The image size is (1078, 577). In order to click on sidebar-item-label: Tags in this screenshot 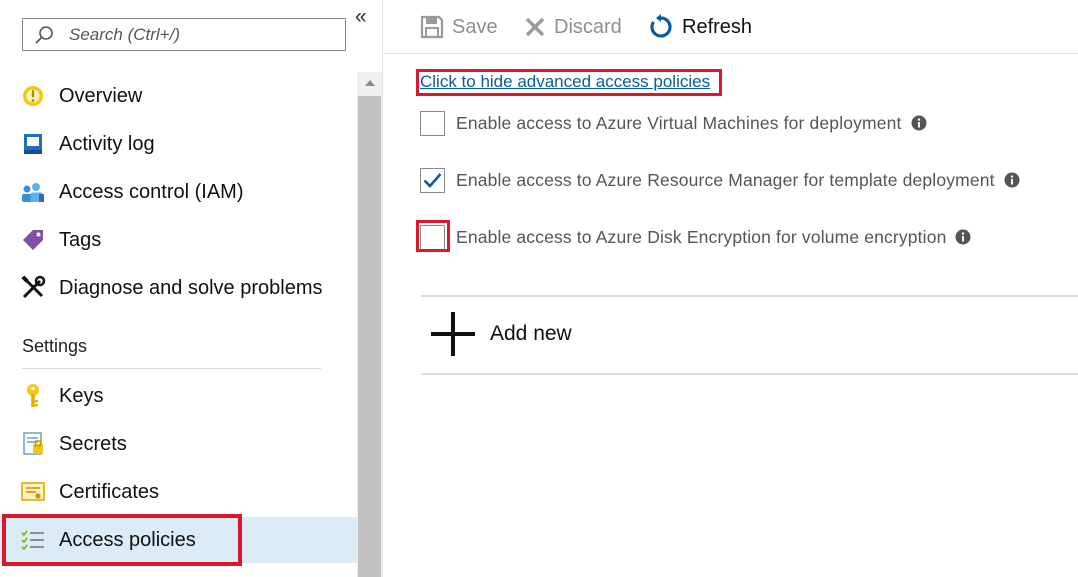, I will do `click(80, 239)`.